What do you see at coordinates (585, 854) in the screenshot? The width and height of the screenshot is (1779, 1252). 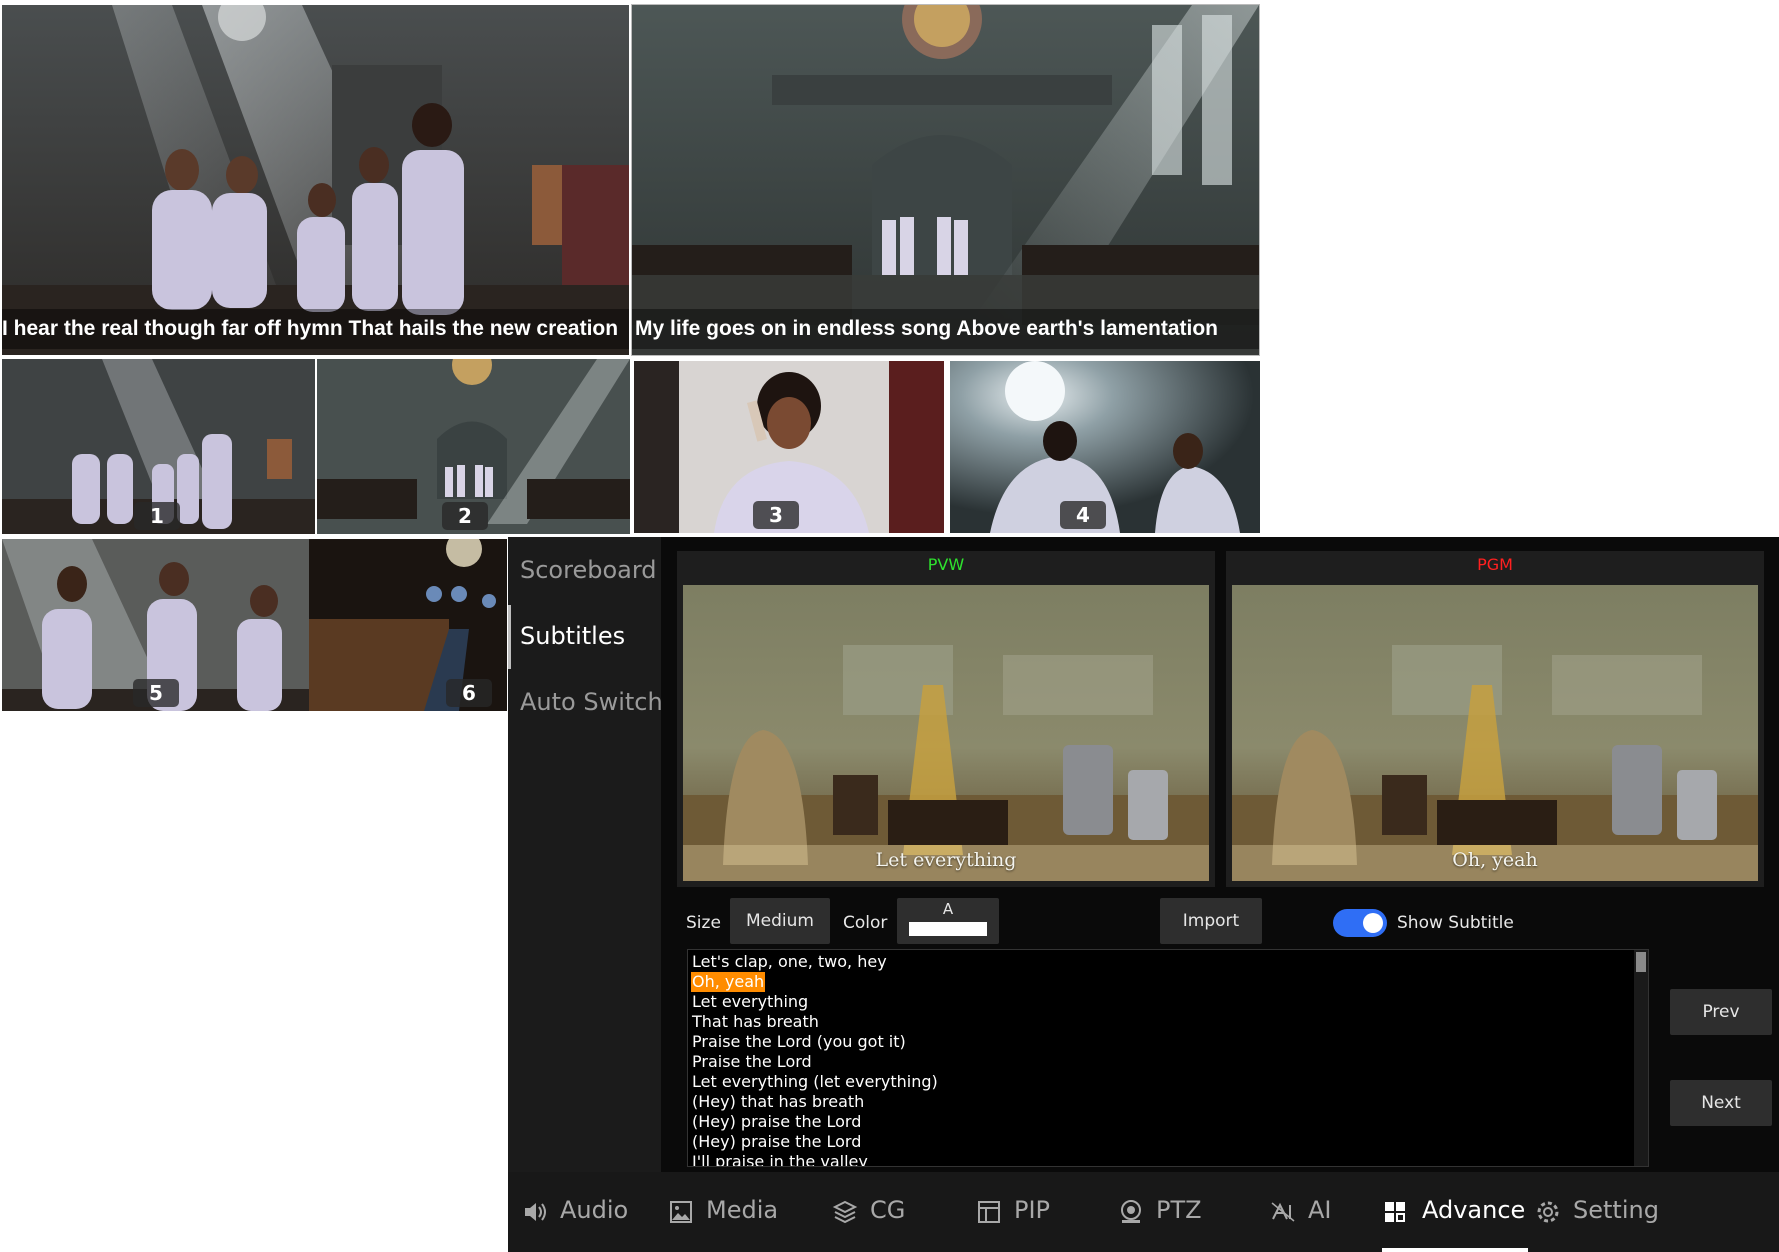 I see `advance-sidebar: Scoreboard Subtitles Auto Switch` at bounding box center [585, 854].